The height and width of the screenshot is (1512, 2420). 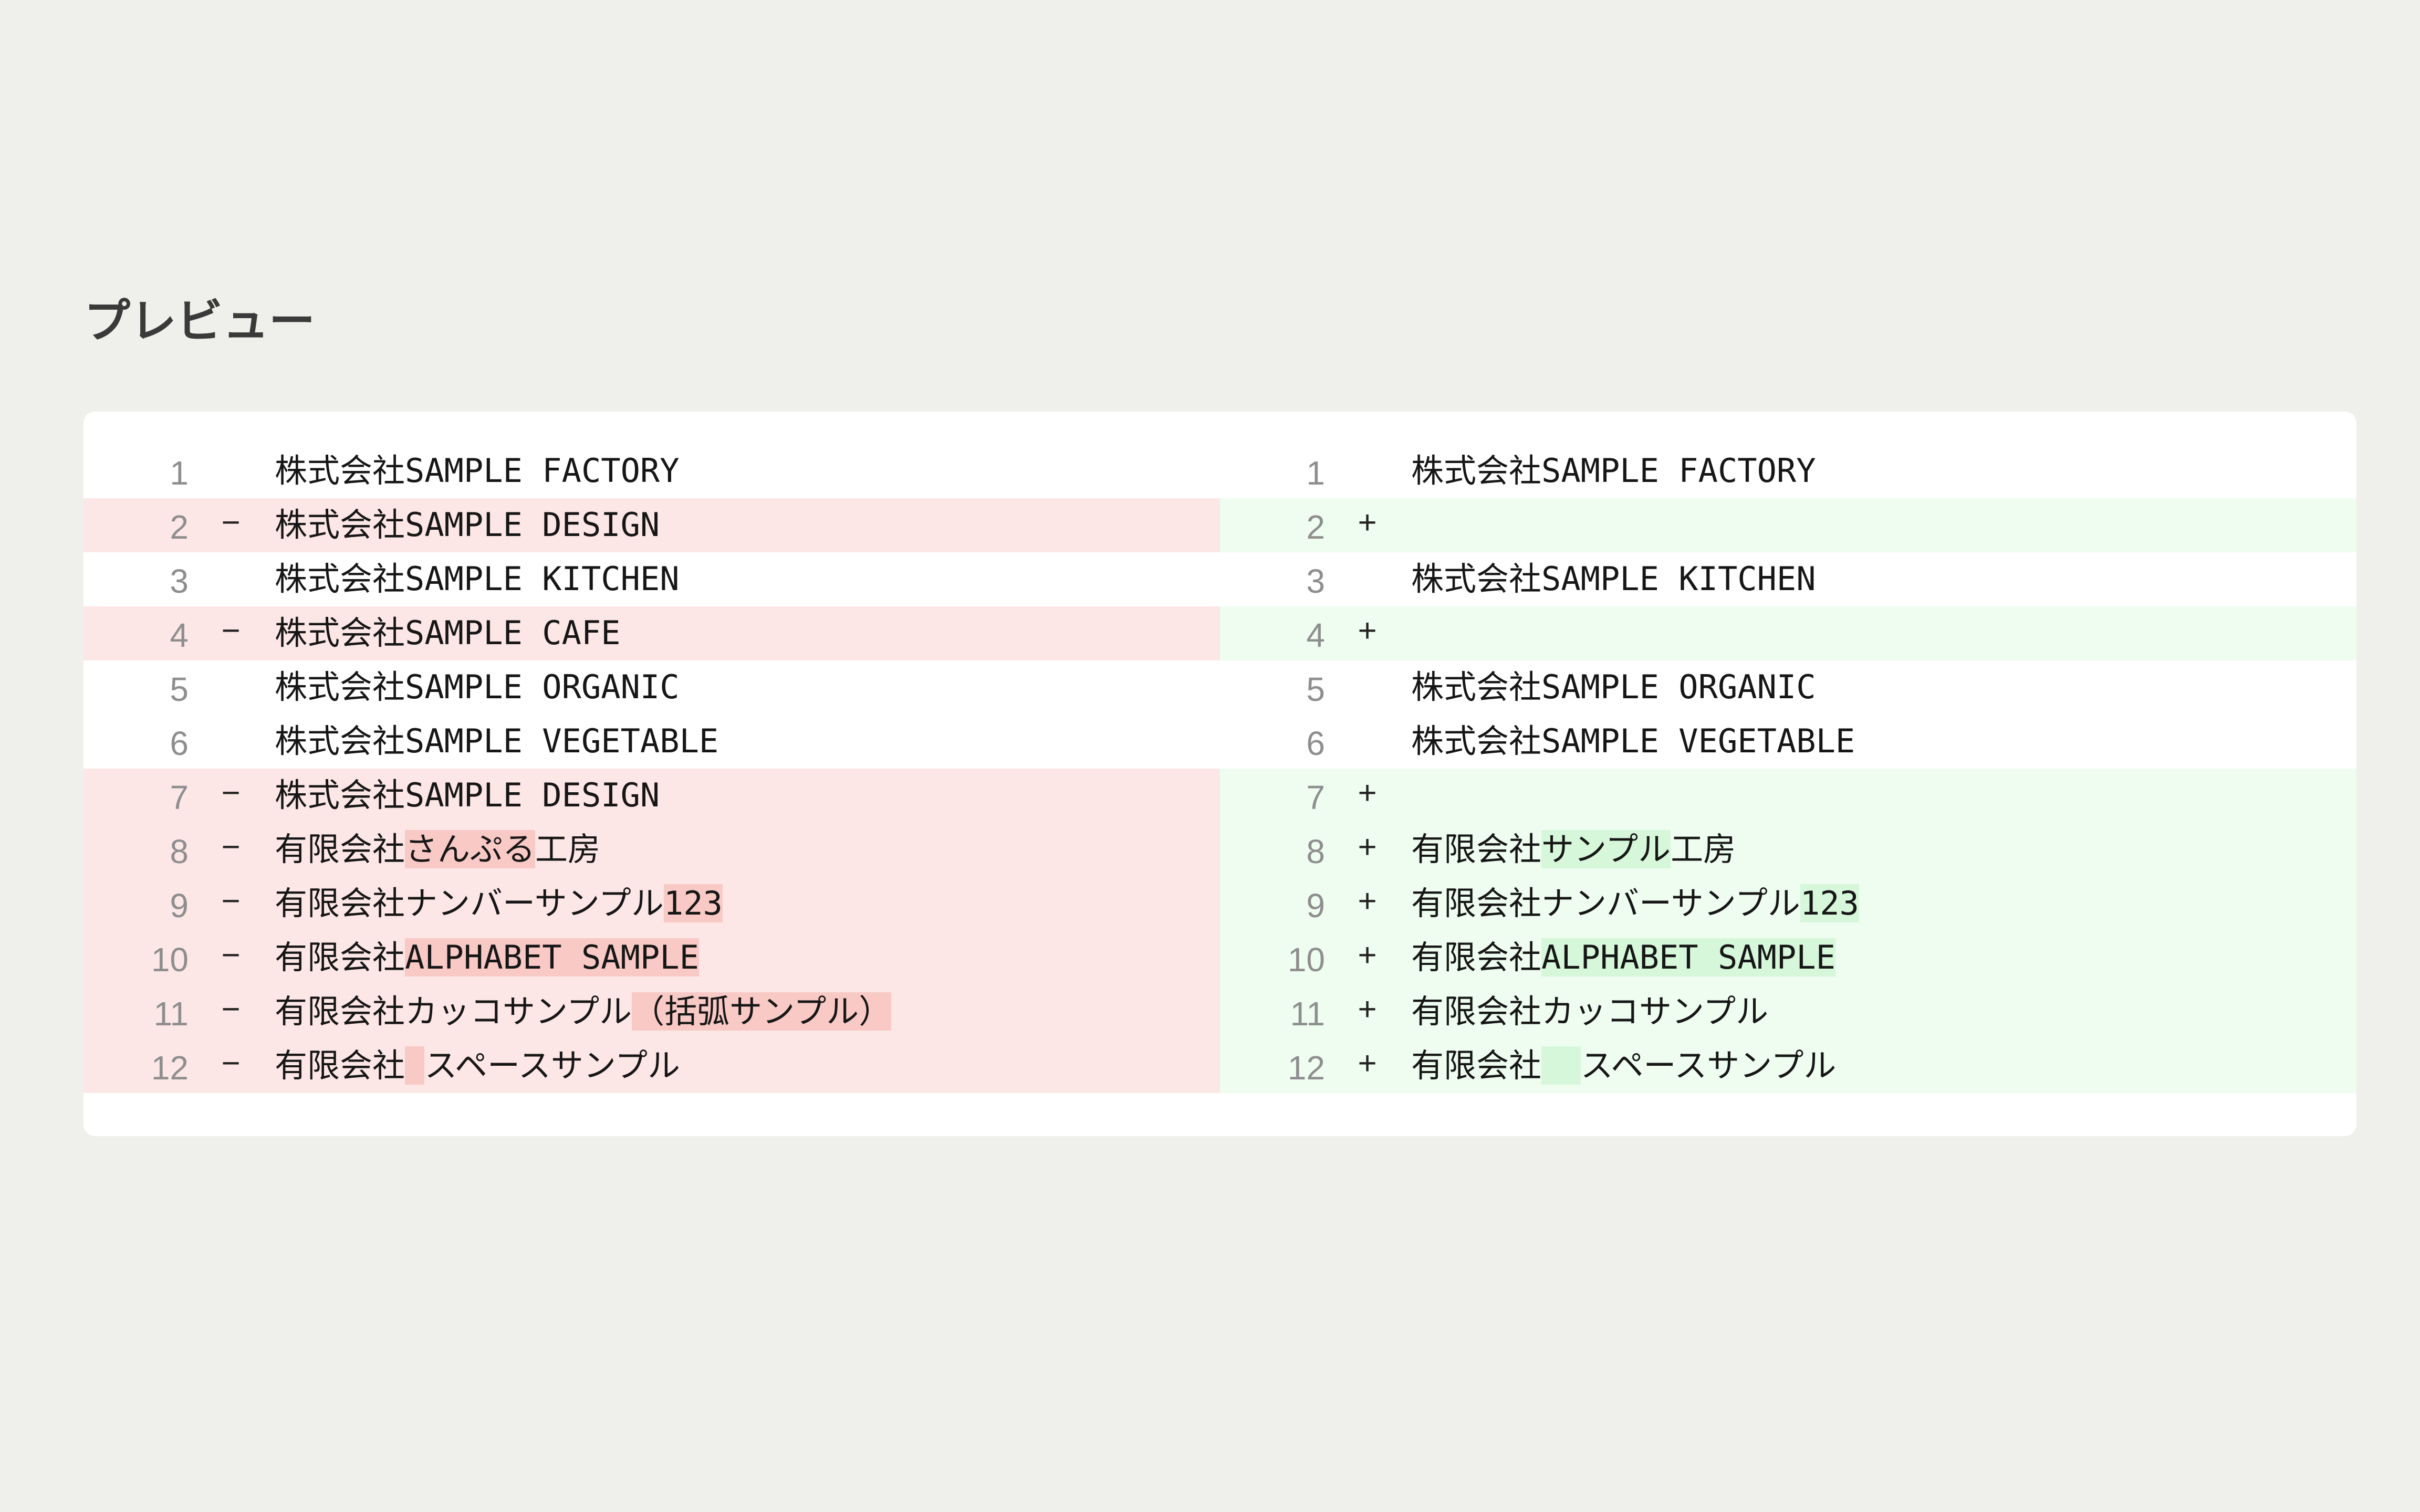 I want to click on line-number: 3, so click(x=180, y=581).